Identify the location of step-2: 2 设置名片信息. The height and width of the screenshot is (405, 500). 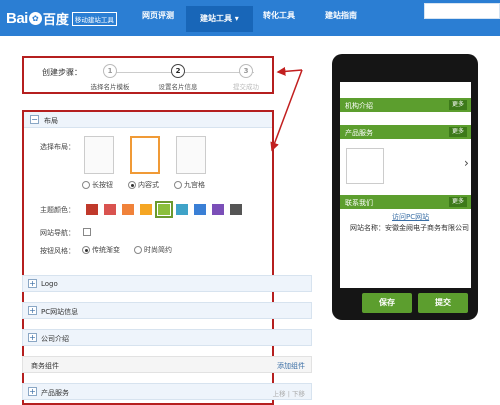
(178, 77).